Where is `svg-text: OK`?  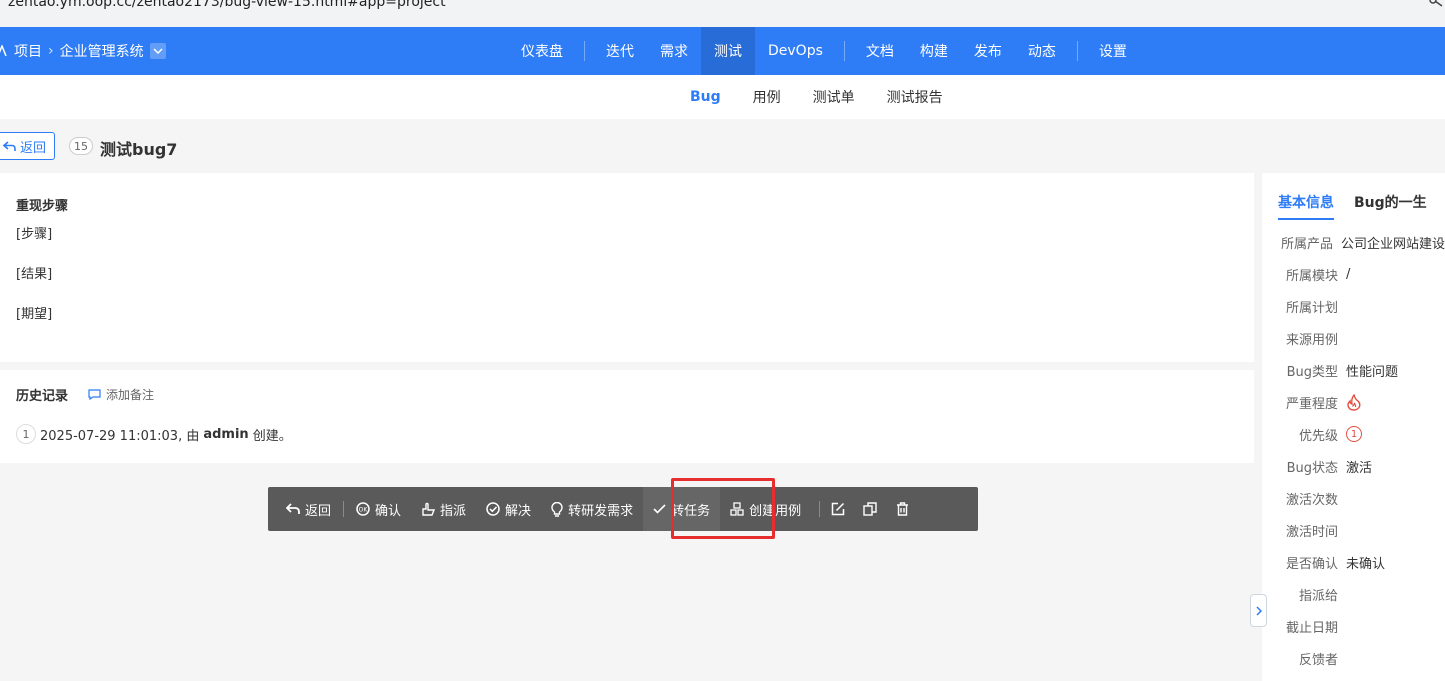
svg-text: OK is located at coordinates (364, 510).